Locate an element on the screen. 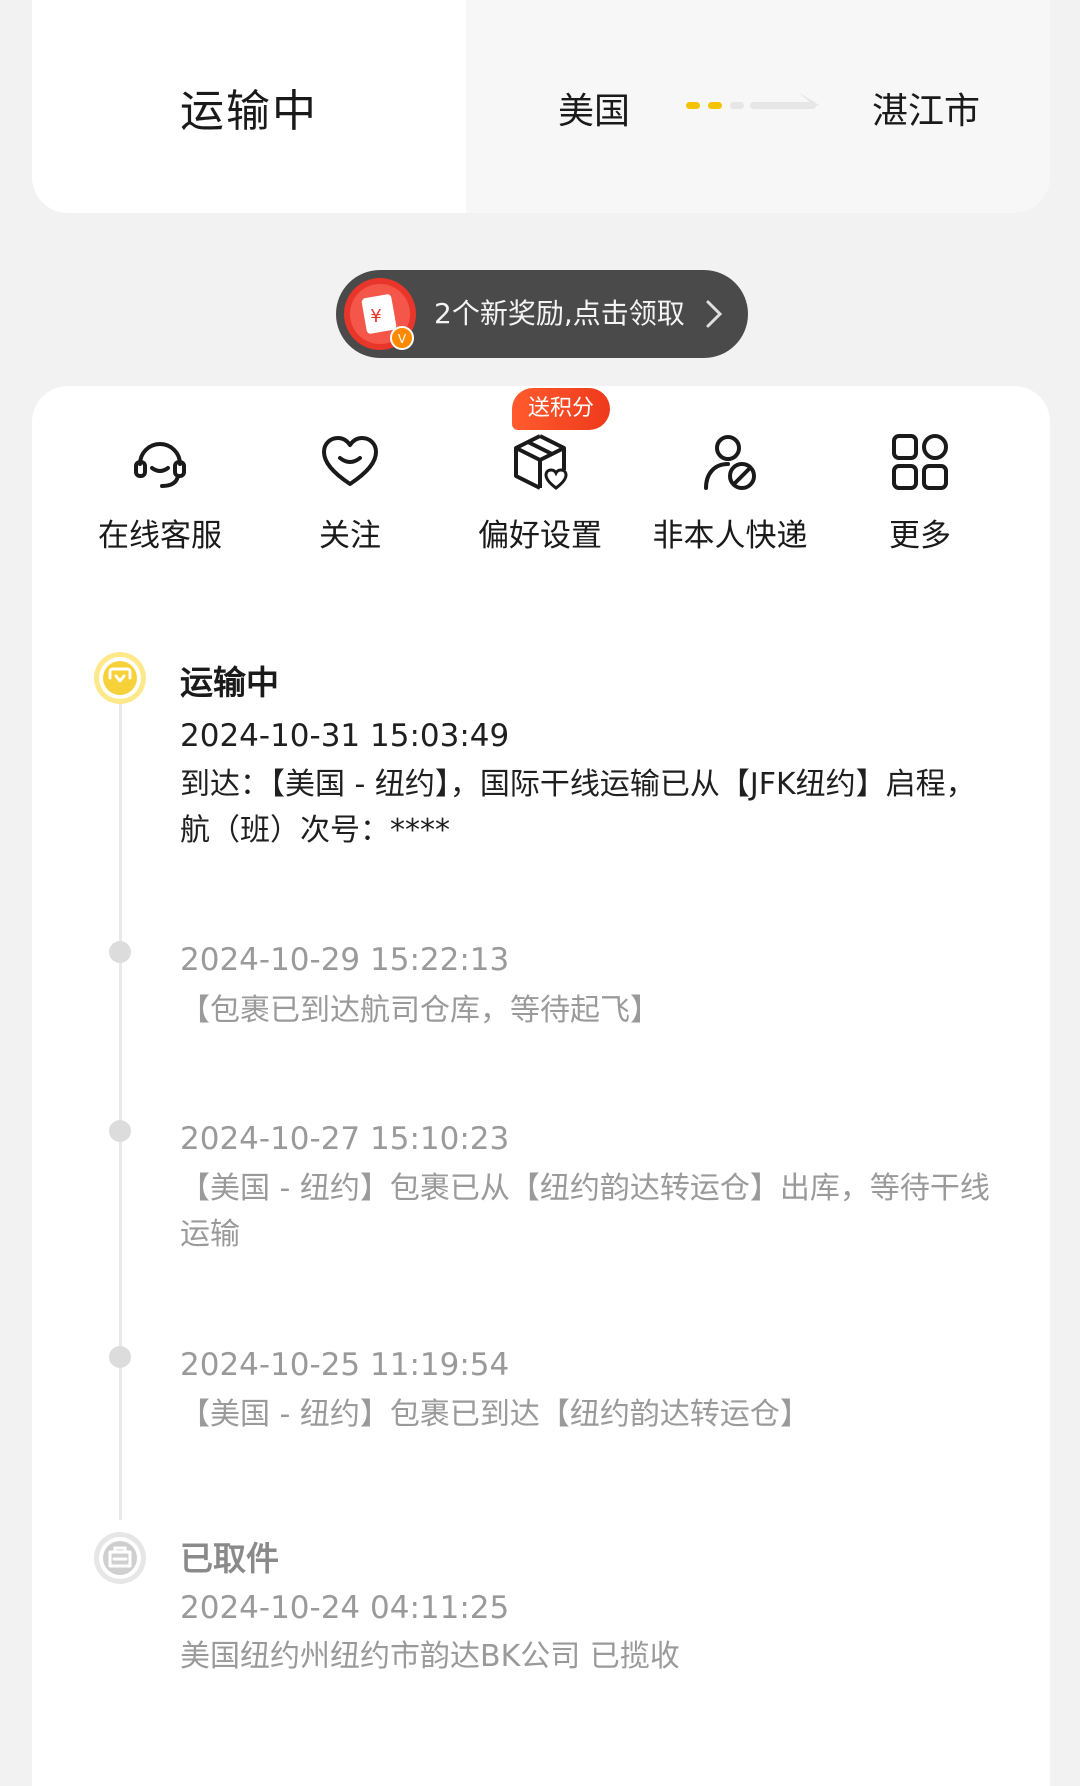  route-arrow-icon is located at coordinates (753, 100).